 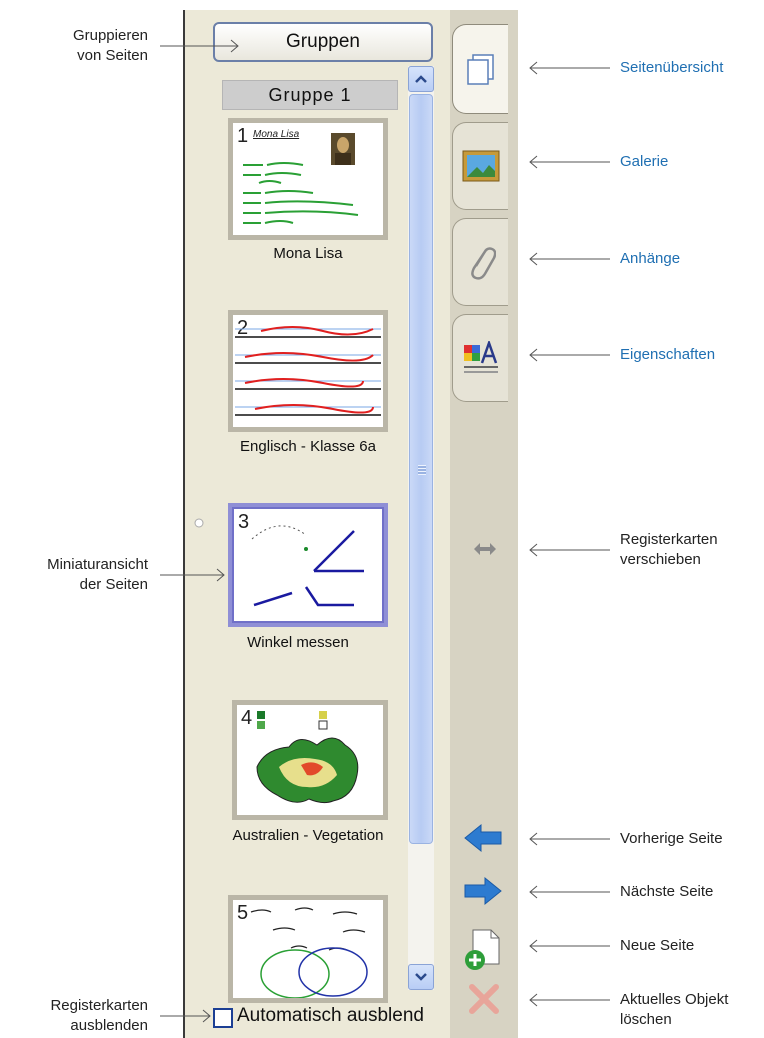 I want to click on move-tabs-icon, so click(x=485, y=549).